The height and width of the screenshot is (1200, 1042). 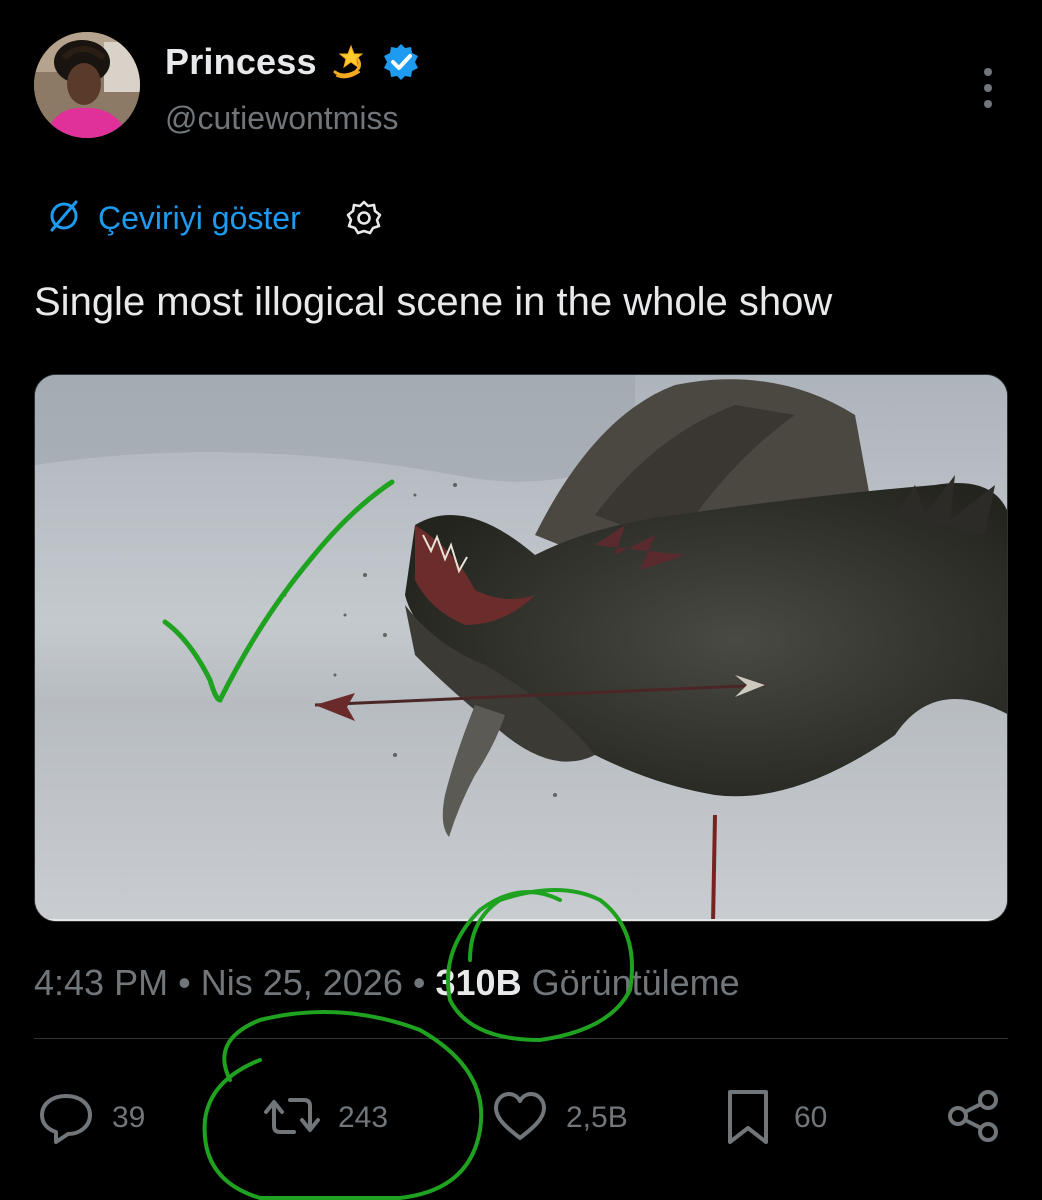 What do you see at coordinates (66, 1118) in the screenshot?
I see `reply-icon` at bounding box center [66, 1118].